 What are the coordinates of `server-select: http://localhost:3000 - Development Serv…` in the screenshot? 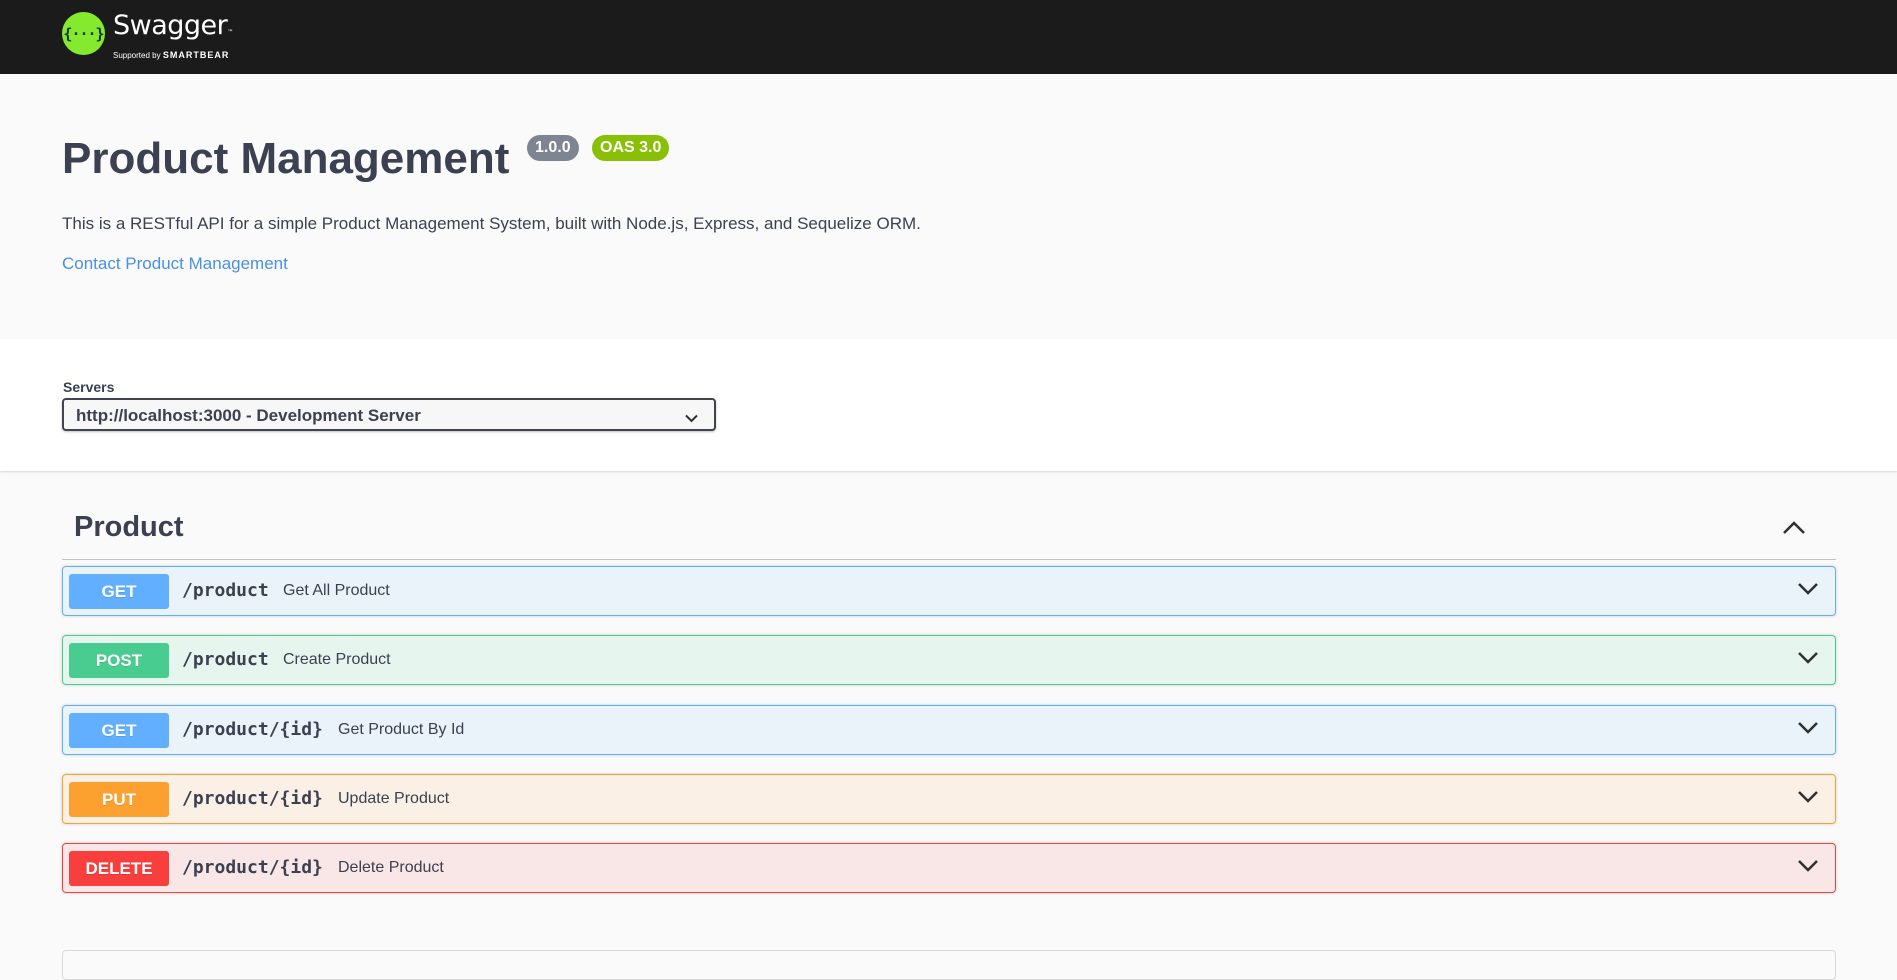 It's located at (389, 414).